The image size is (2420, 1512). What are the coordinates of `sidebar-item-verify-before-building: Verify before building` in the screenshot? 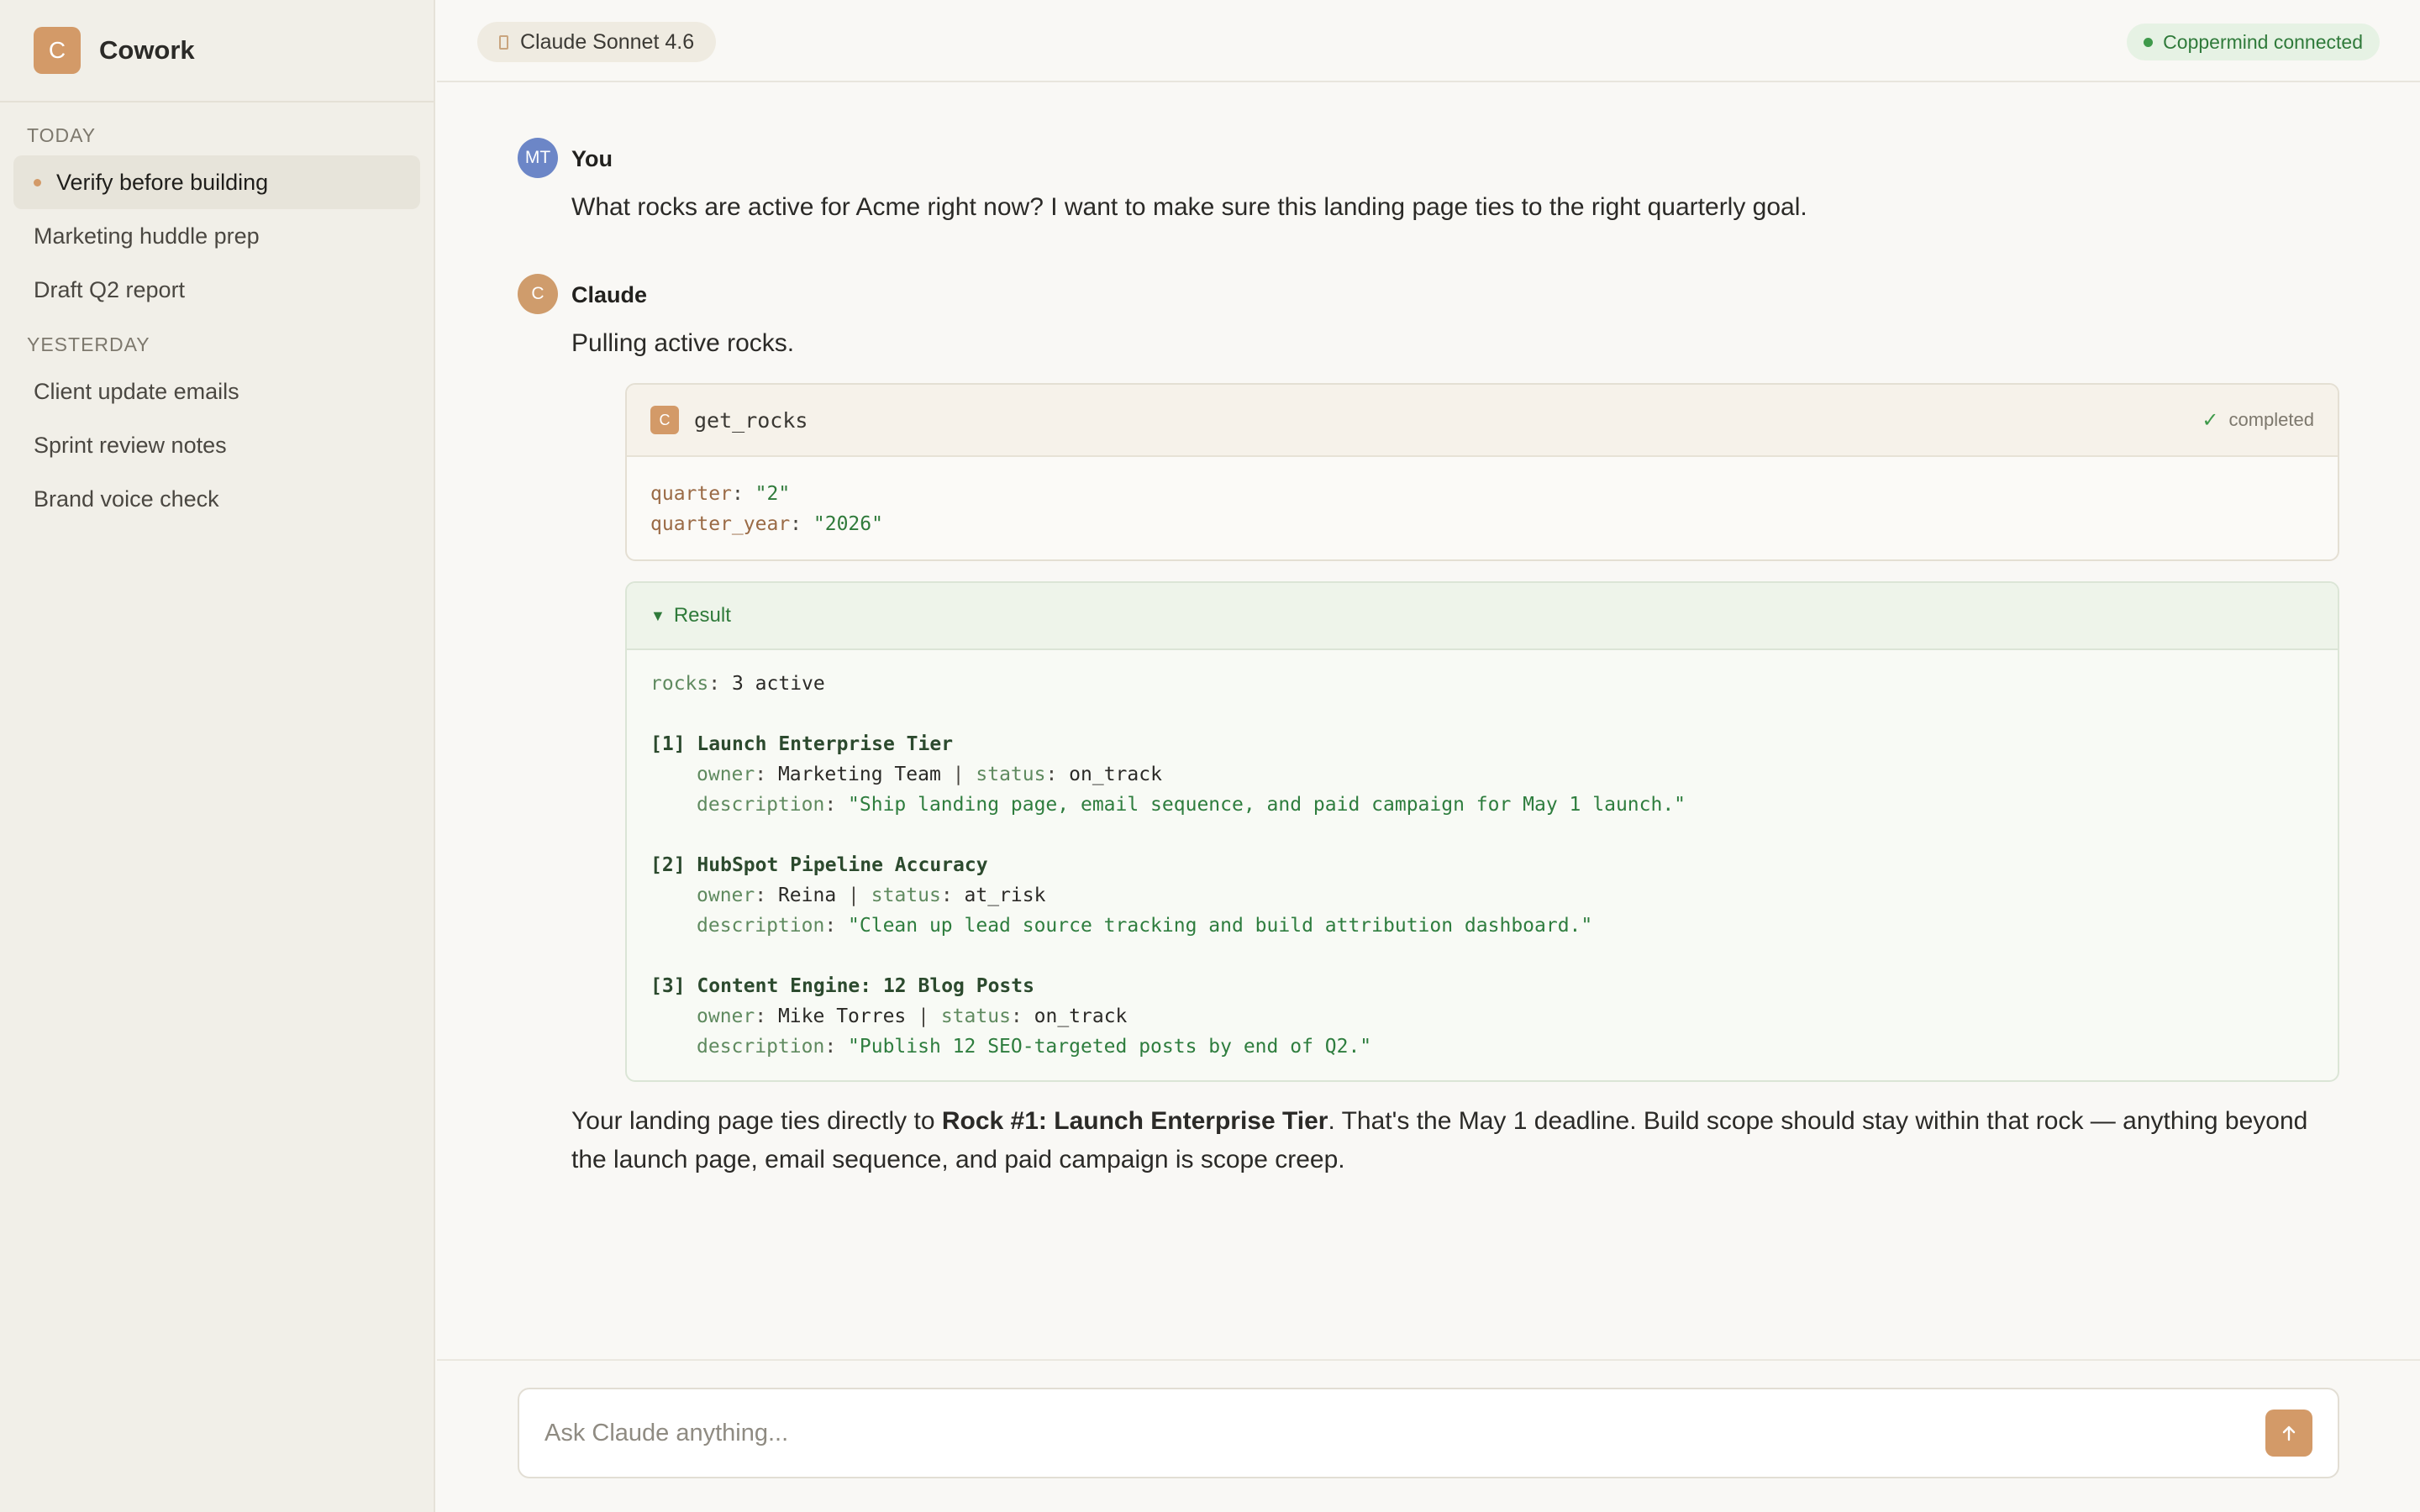 It's located at (217, 182).